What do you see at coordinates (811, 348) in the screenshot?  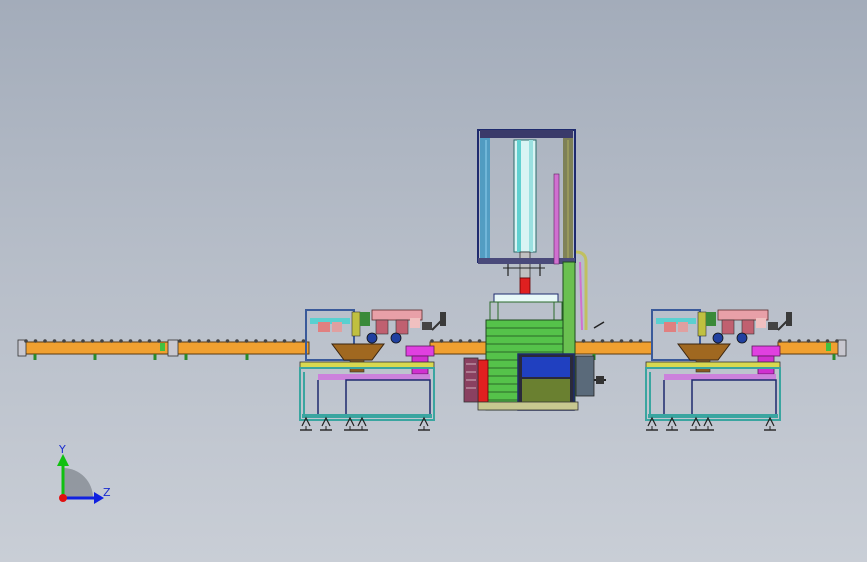 I see `conveyor-segment-right` at bounding box center [811, 348].